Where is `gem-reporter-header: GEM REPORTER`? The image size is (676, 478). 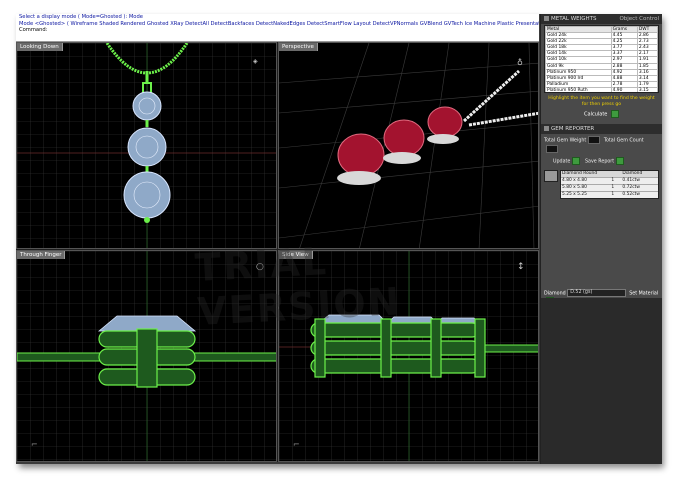
gem-reporter-header: GEM REPORTER is located at coordinates (601, 129).